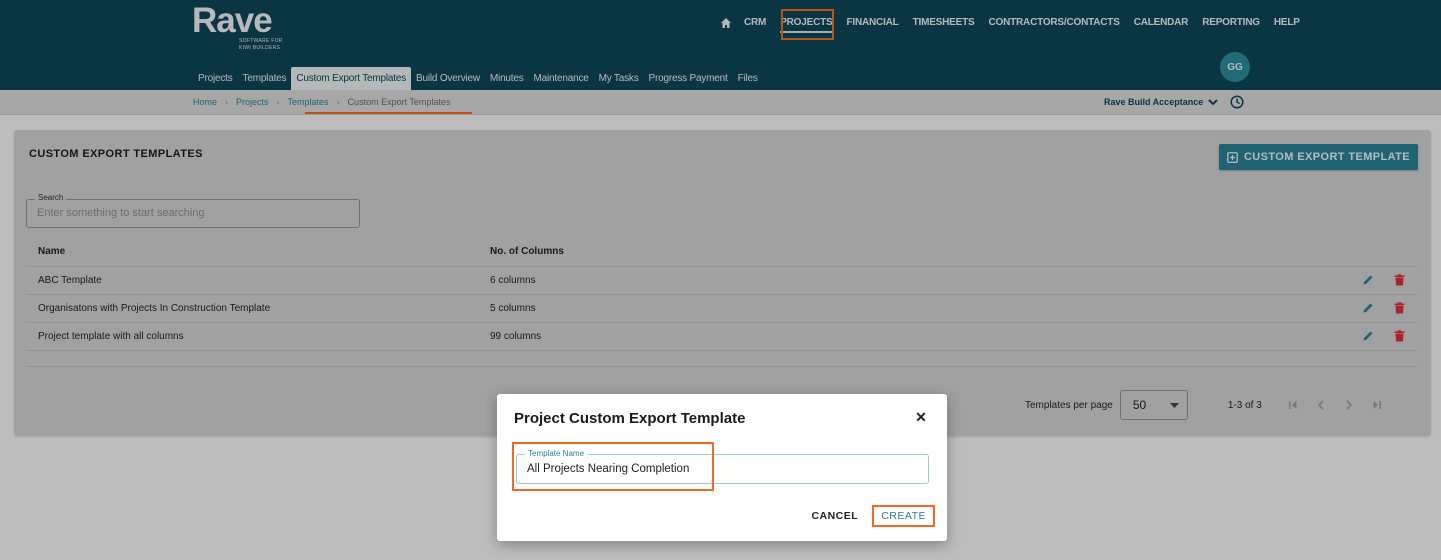 This screenshot has width=1441, height=560. Describe the element at coordinates (613, 466) in the screenshot. I see `template-name-highlight` at that location.